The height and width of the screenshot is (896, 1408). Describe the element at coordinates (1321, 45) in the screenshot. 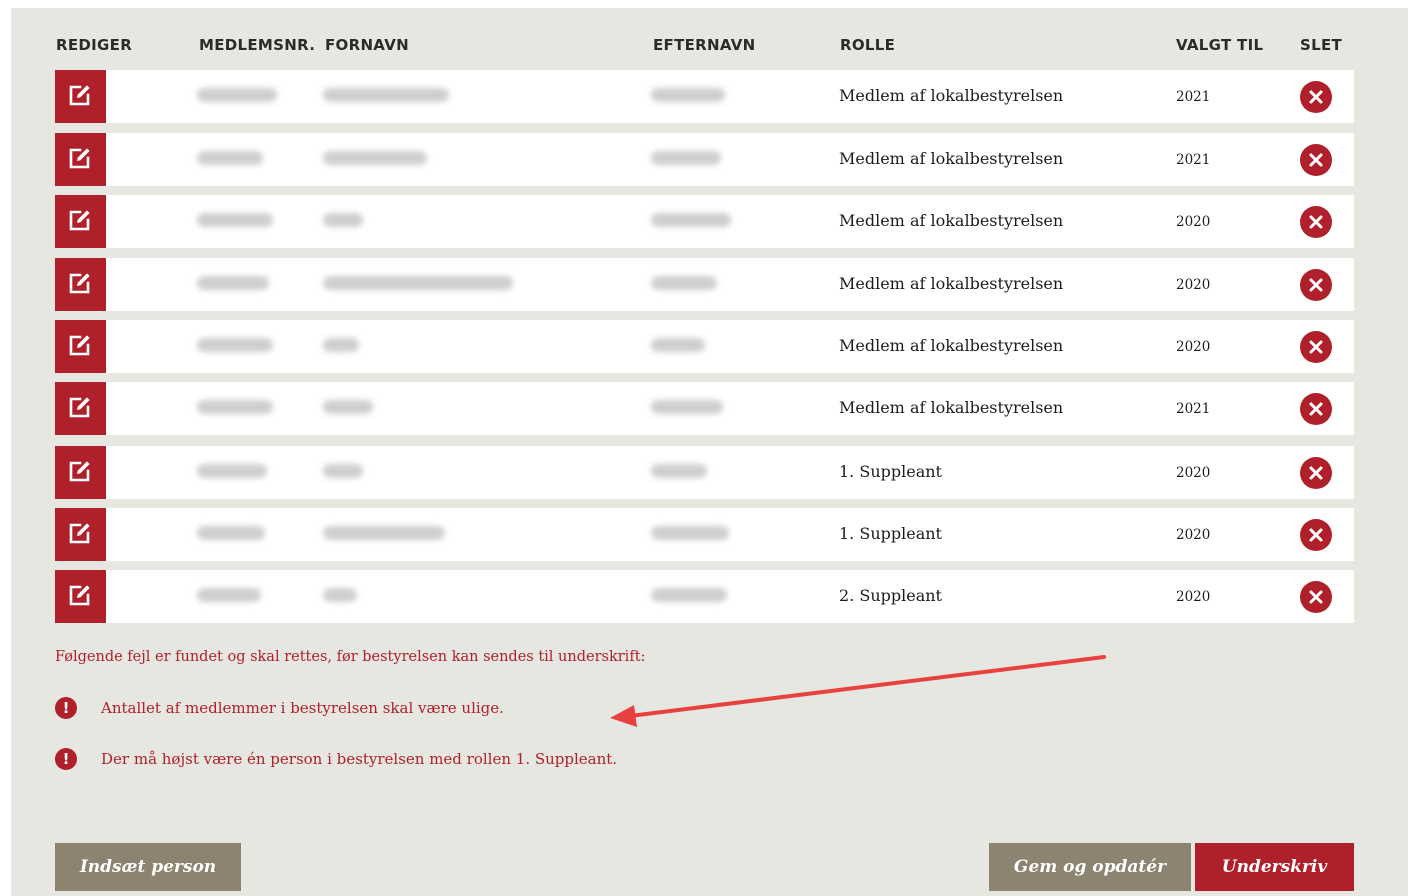

I see `header-delete: SLET` at that location.